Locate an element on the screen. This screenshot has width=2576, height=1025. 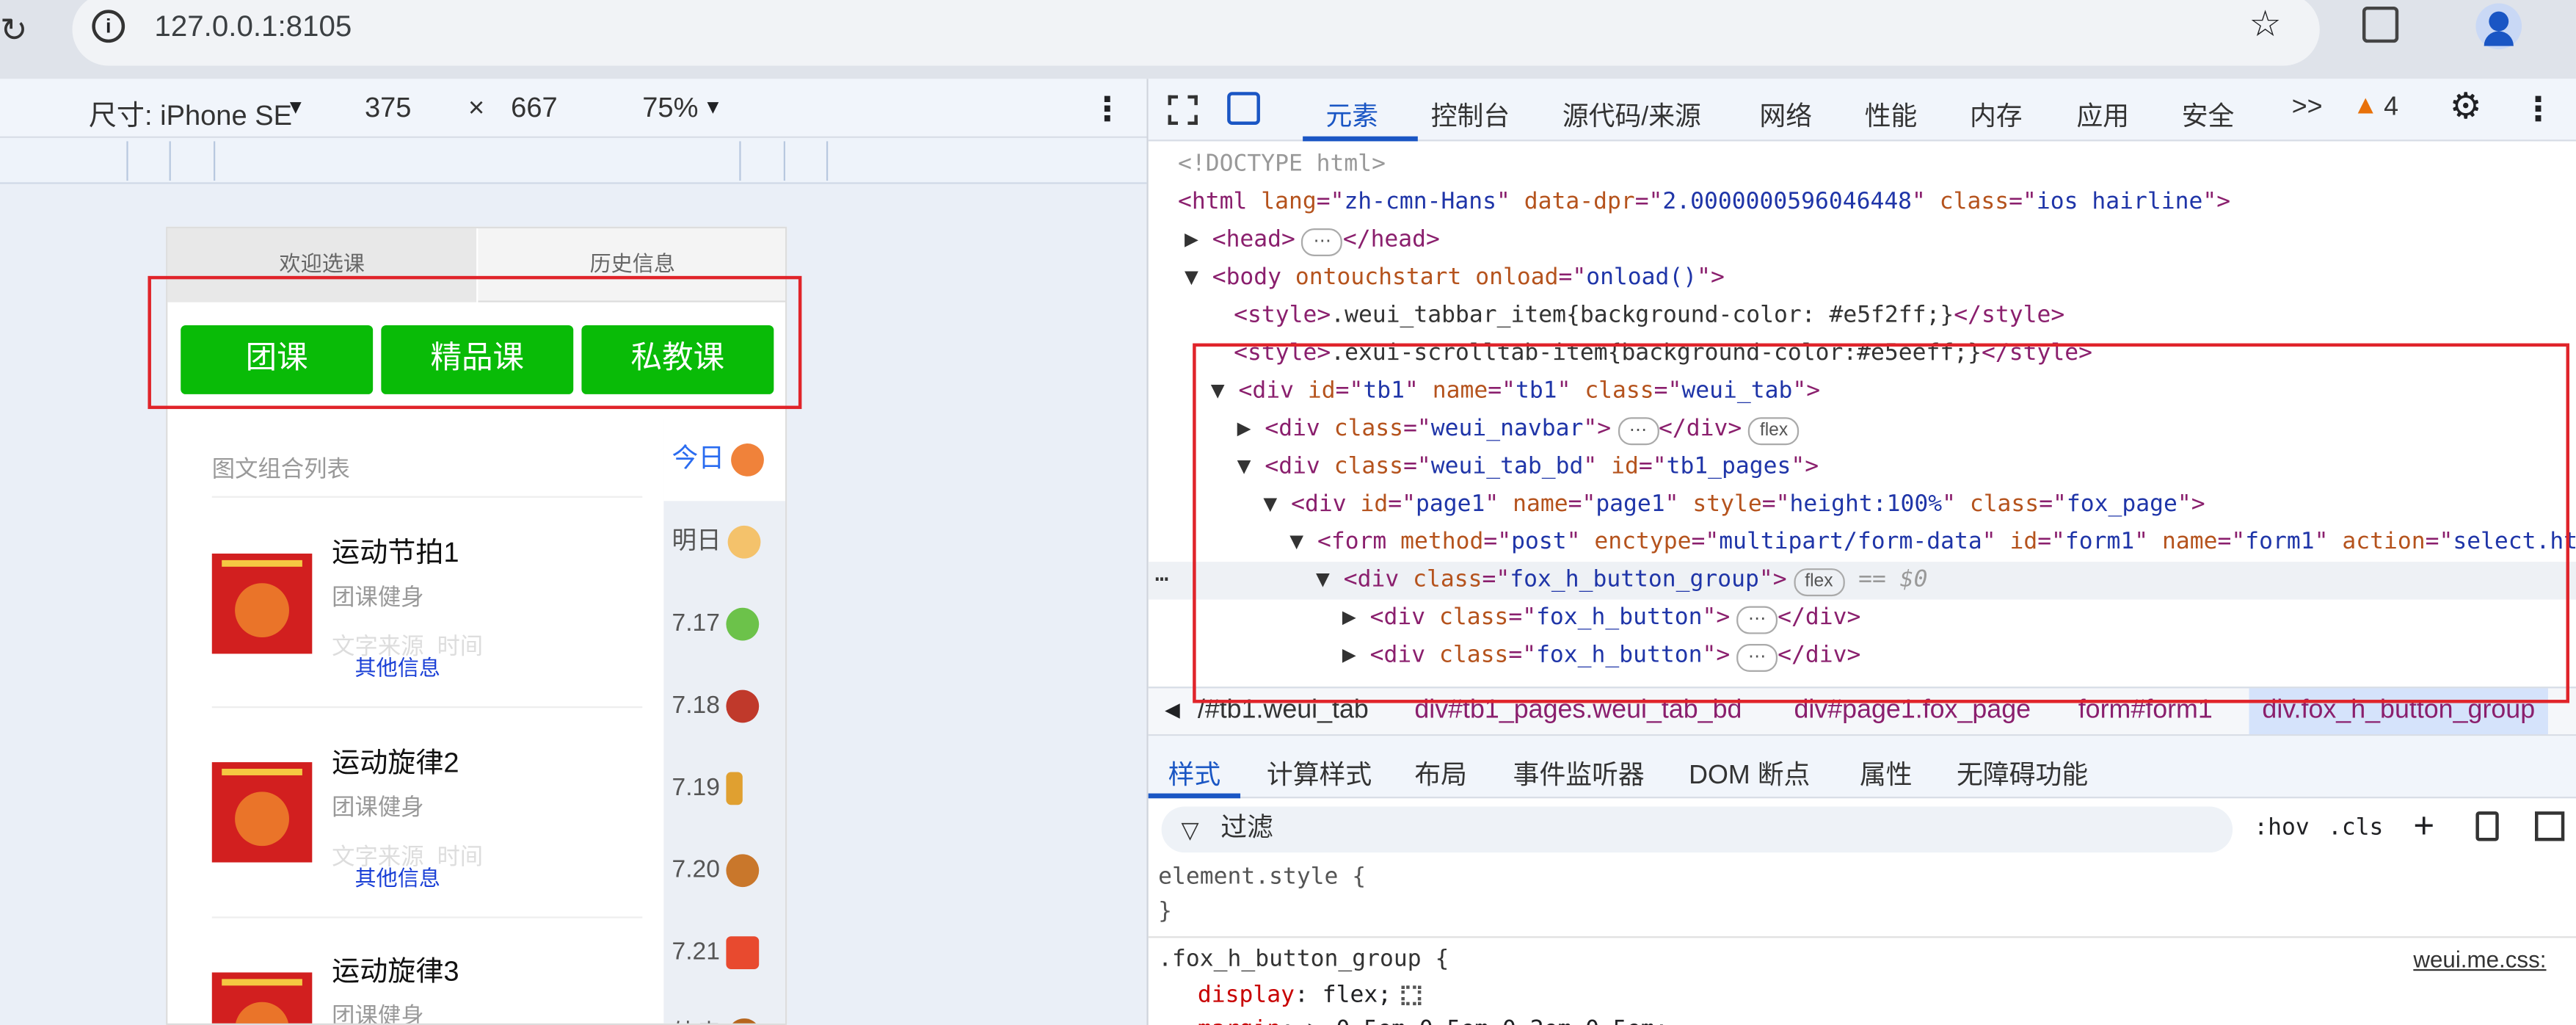
sidebar-item-date: 7.21 is located at coordinates (724, 953).